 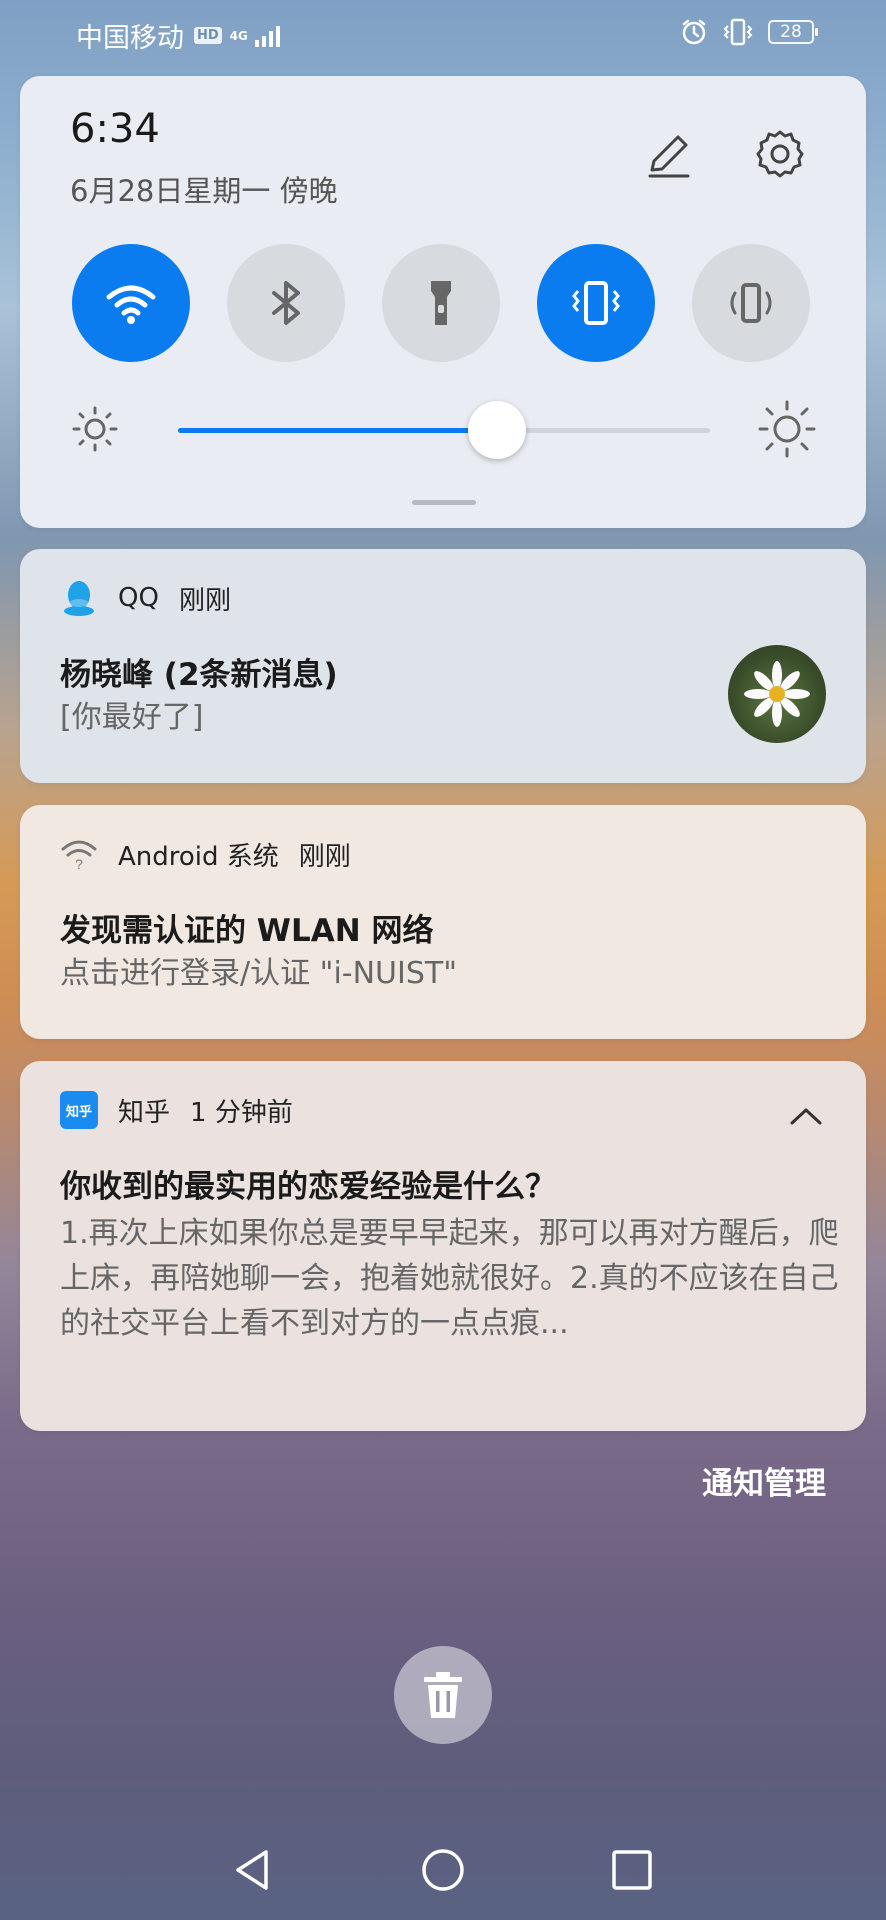 I want to click on chevron-up-icon, so click(x=806, y=1116).